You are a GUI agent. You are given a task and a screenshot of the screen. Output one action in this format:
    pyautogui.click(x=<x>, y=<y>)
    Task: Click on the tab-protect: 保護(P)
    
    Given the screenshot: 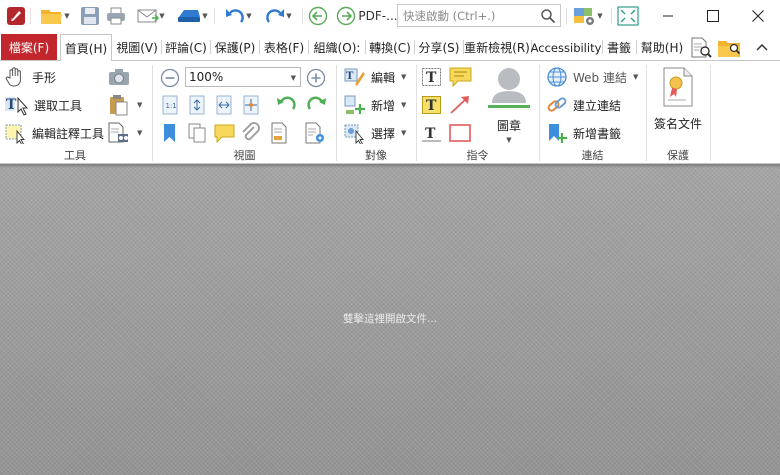 What is the action you would take?
    pyautogui.click(x=235, y=47)
    